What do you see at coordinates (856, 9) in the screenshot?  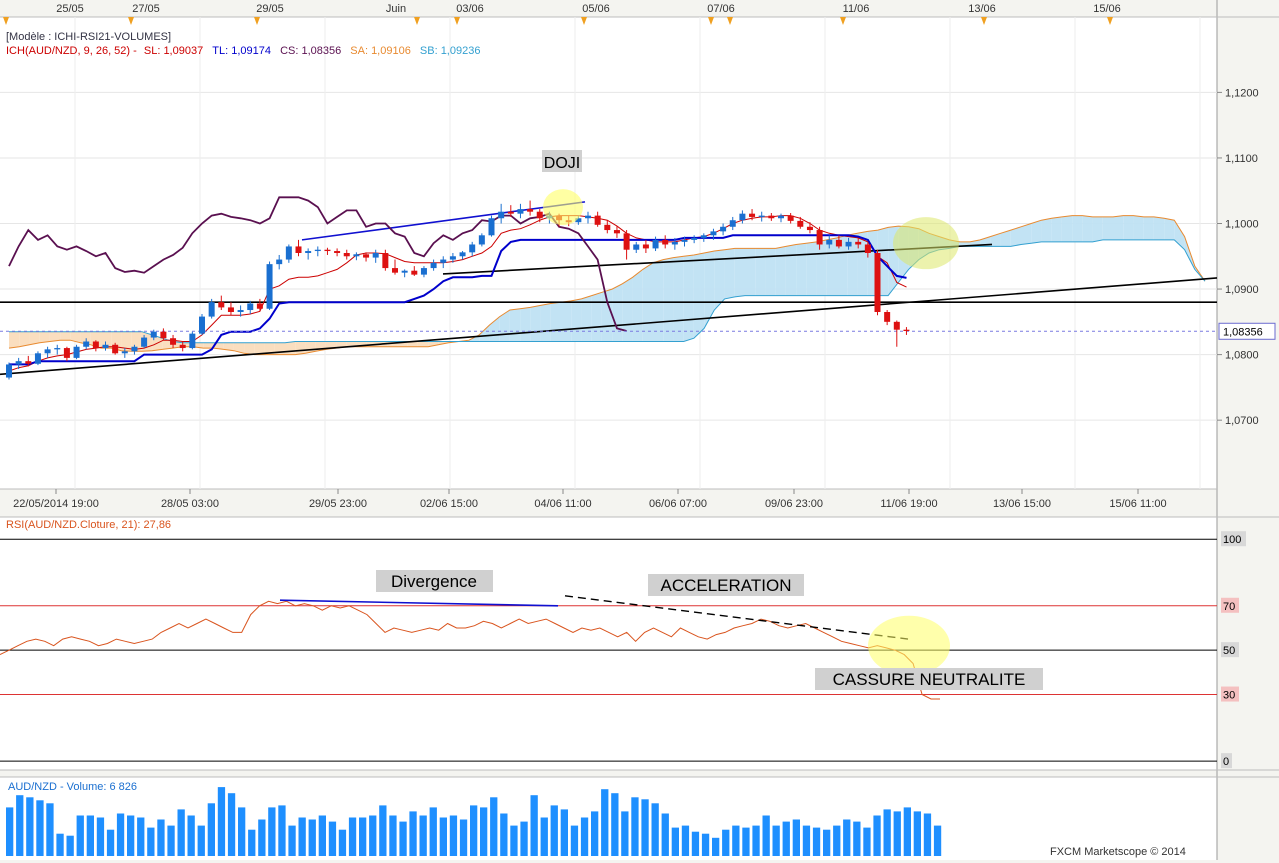 I see `top-date-label: 11/06` at bounding box center [856, 9].